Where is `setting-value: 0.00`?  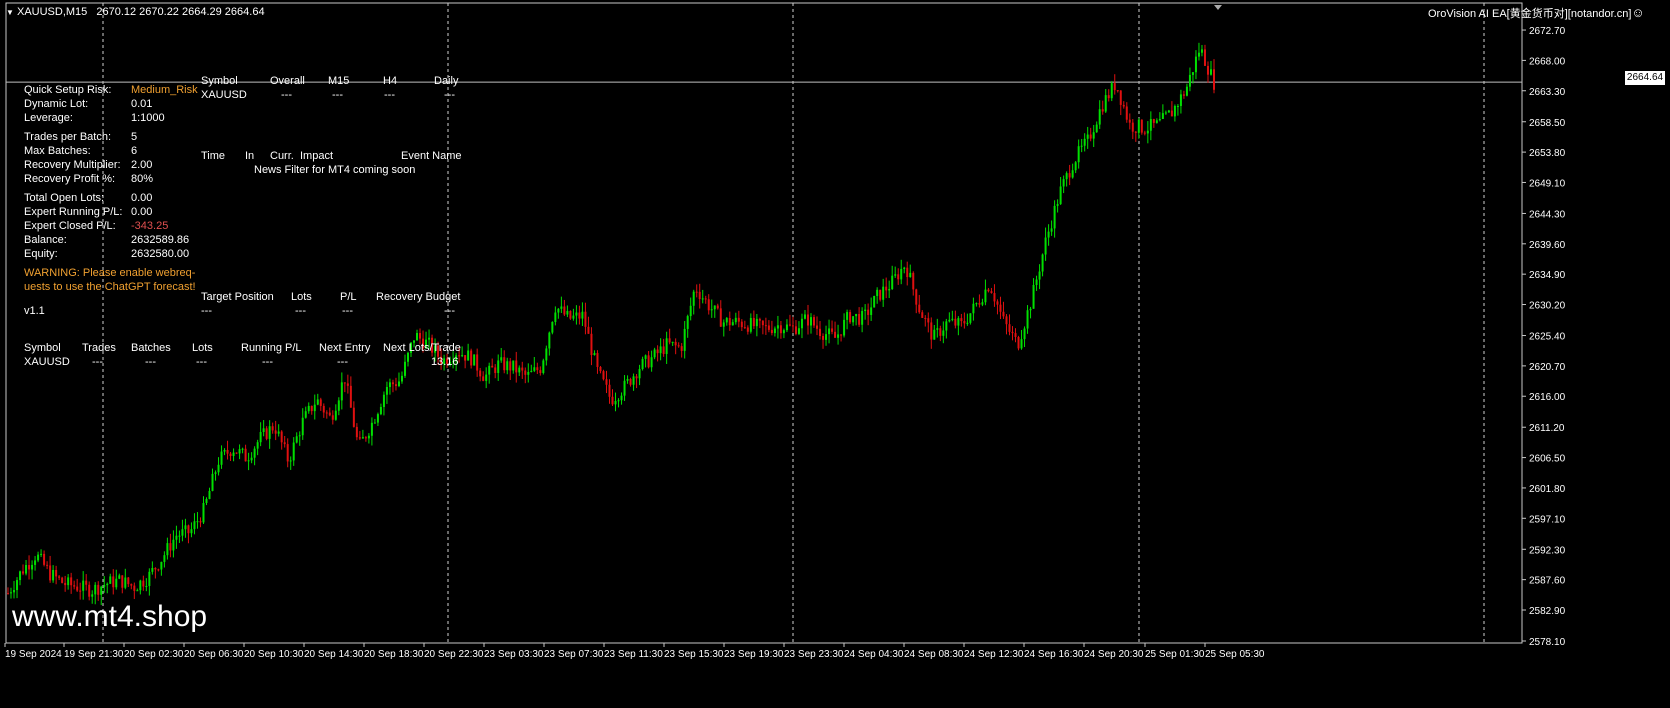
setting-value: 0.00 is located at coordinates (142, 198).